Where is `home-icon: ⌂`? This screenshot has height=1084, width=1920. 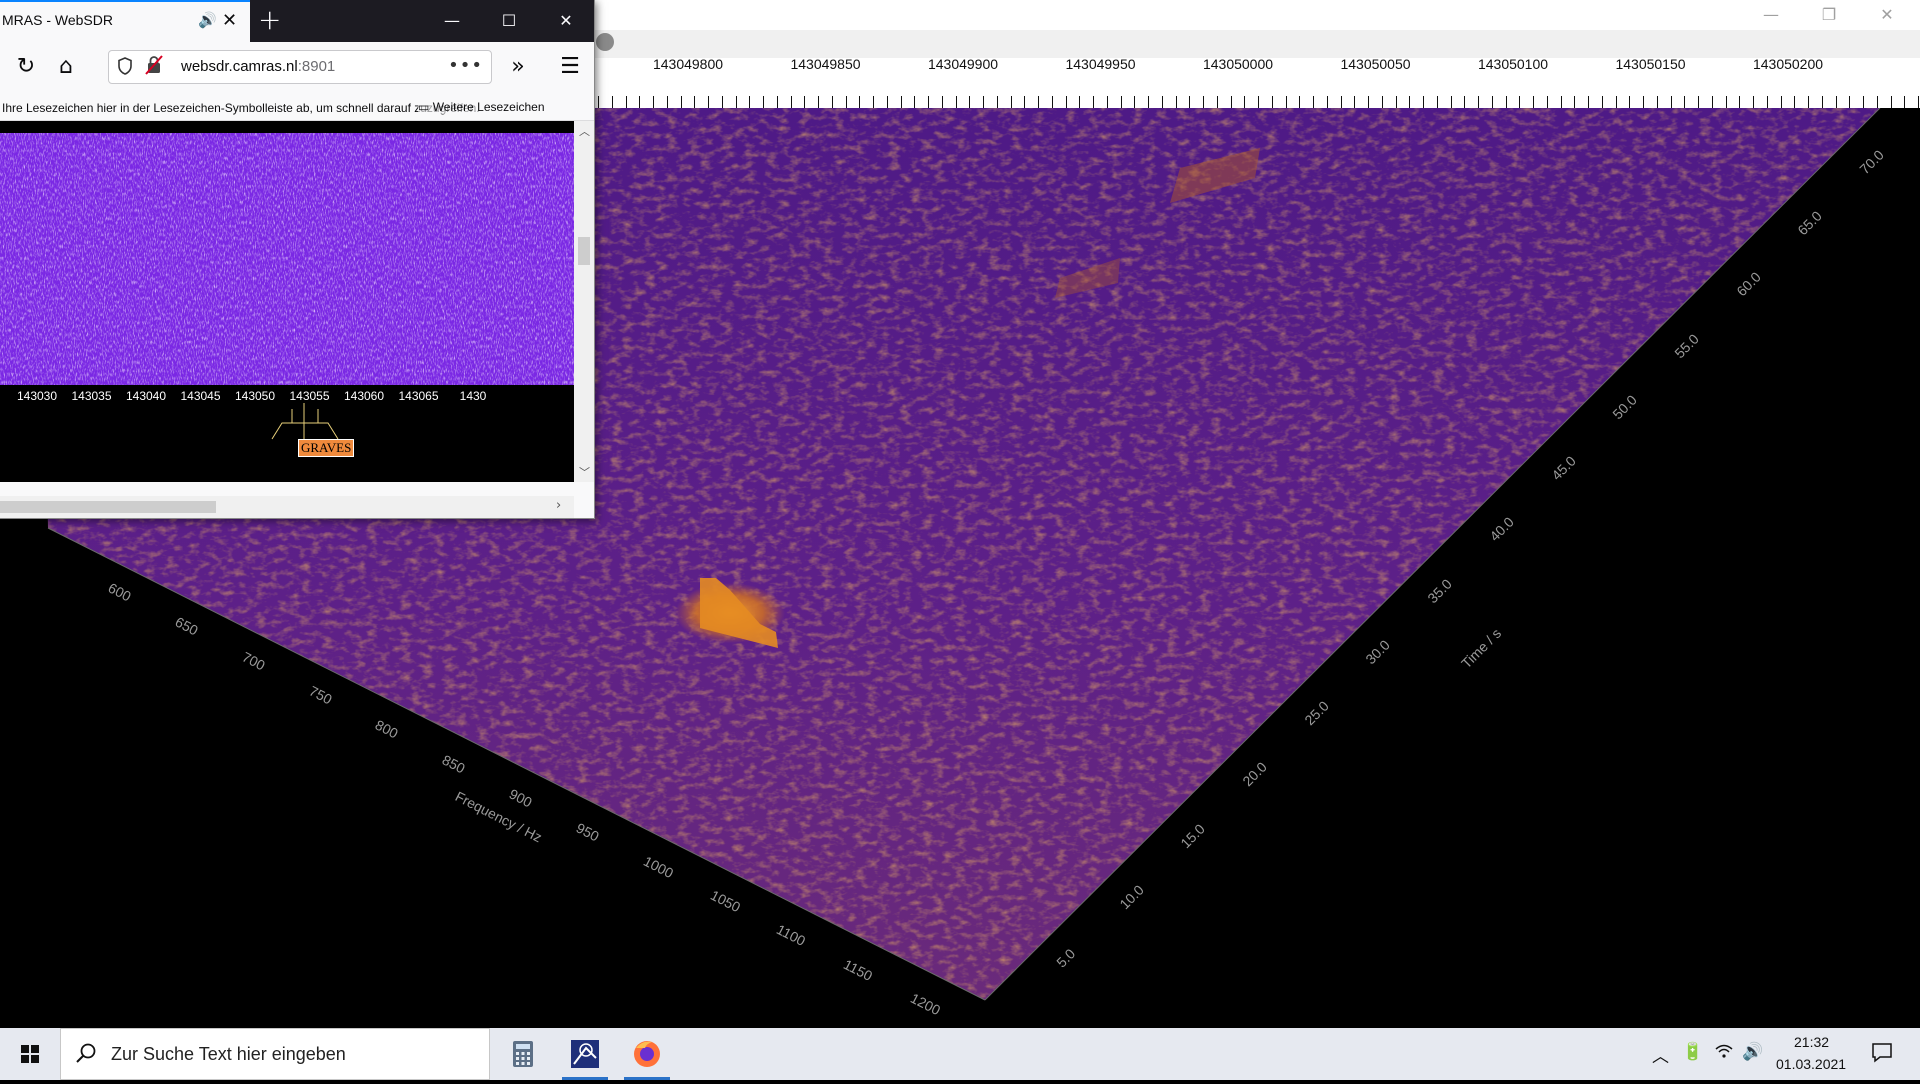
home-icon: ⌂ is located at coordinates (66, 67).